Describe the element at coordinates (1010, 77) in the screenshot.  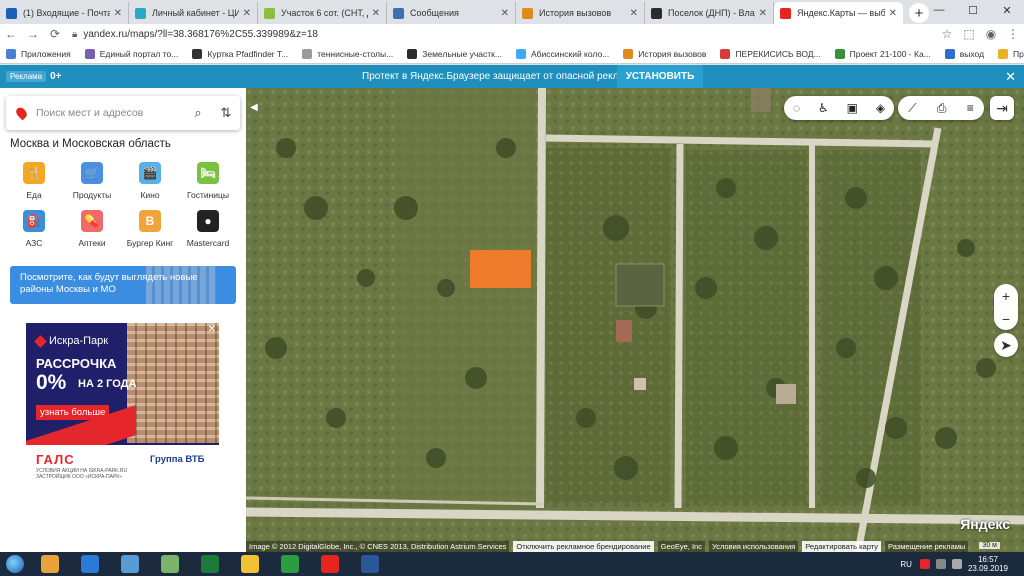
I see `close-icon: ✕` at that location.